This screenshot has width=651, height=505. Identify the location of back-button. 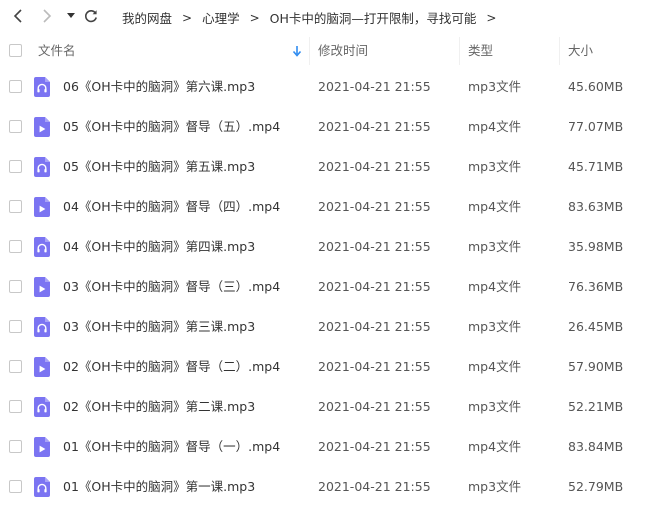
(18, 16).